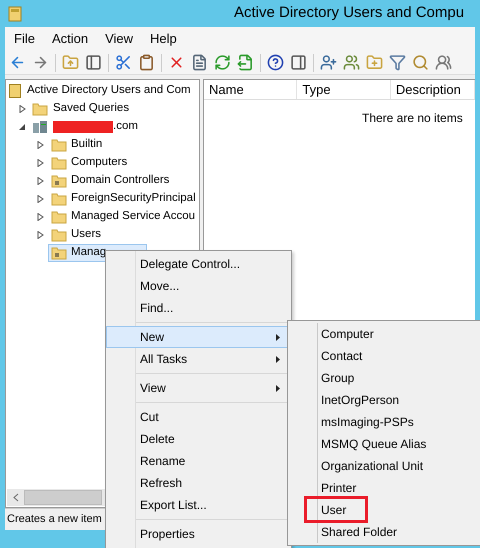  What do you see at coordinates (349, 13) in the screenshot?
I see `window-title: Active Directory Users and Compu` at bounding box center [349, 13].